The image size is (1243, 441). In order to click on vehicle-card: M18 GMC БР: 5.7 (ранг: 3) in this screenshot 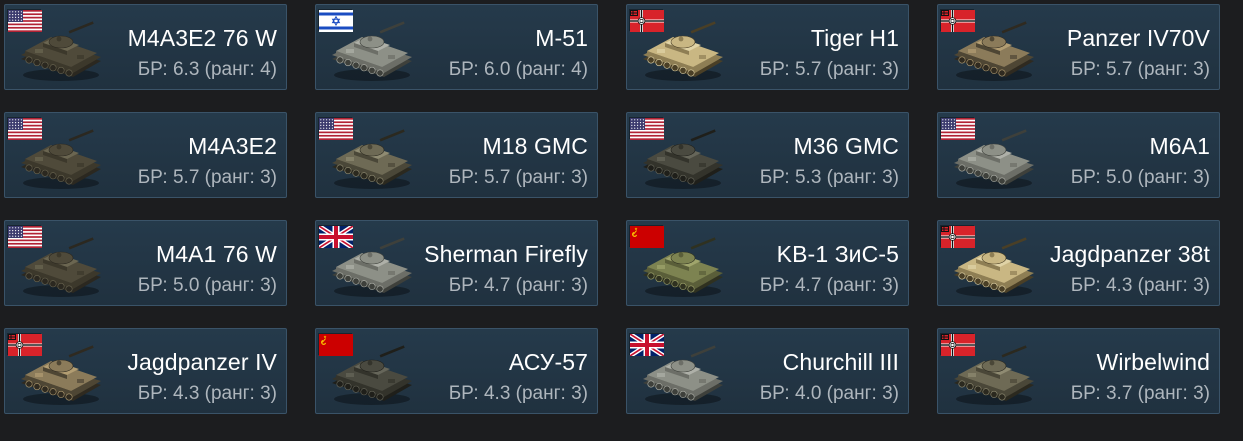, I will do `click(456, 155)`.